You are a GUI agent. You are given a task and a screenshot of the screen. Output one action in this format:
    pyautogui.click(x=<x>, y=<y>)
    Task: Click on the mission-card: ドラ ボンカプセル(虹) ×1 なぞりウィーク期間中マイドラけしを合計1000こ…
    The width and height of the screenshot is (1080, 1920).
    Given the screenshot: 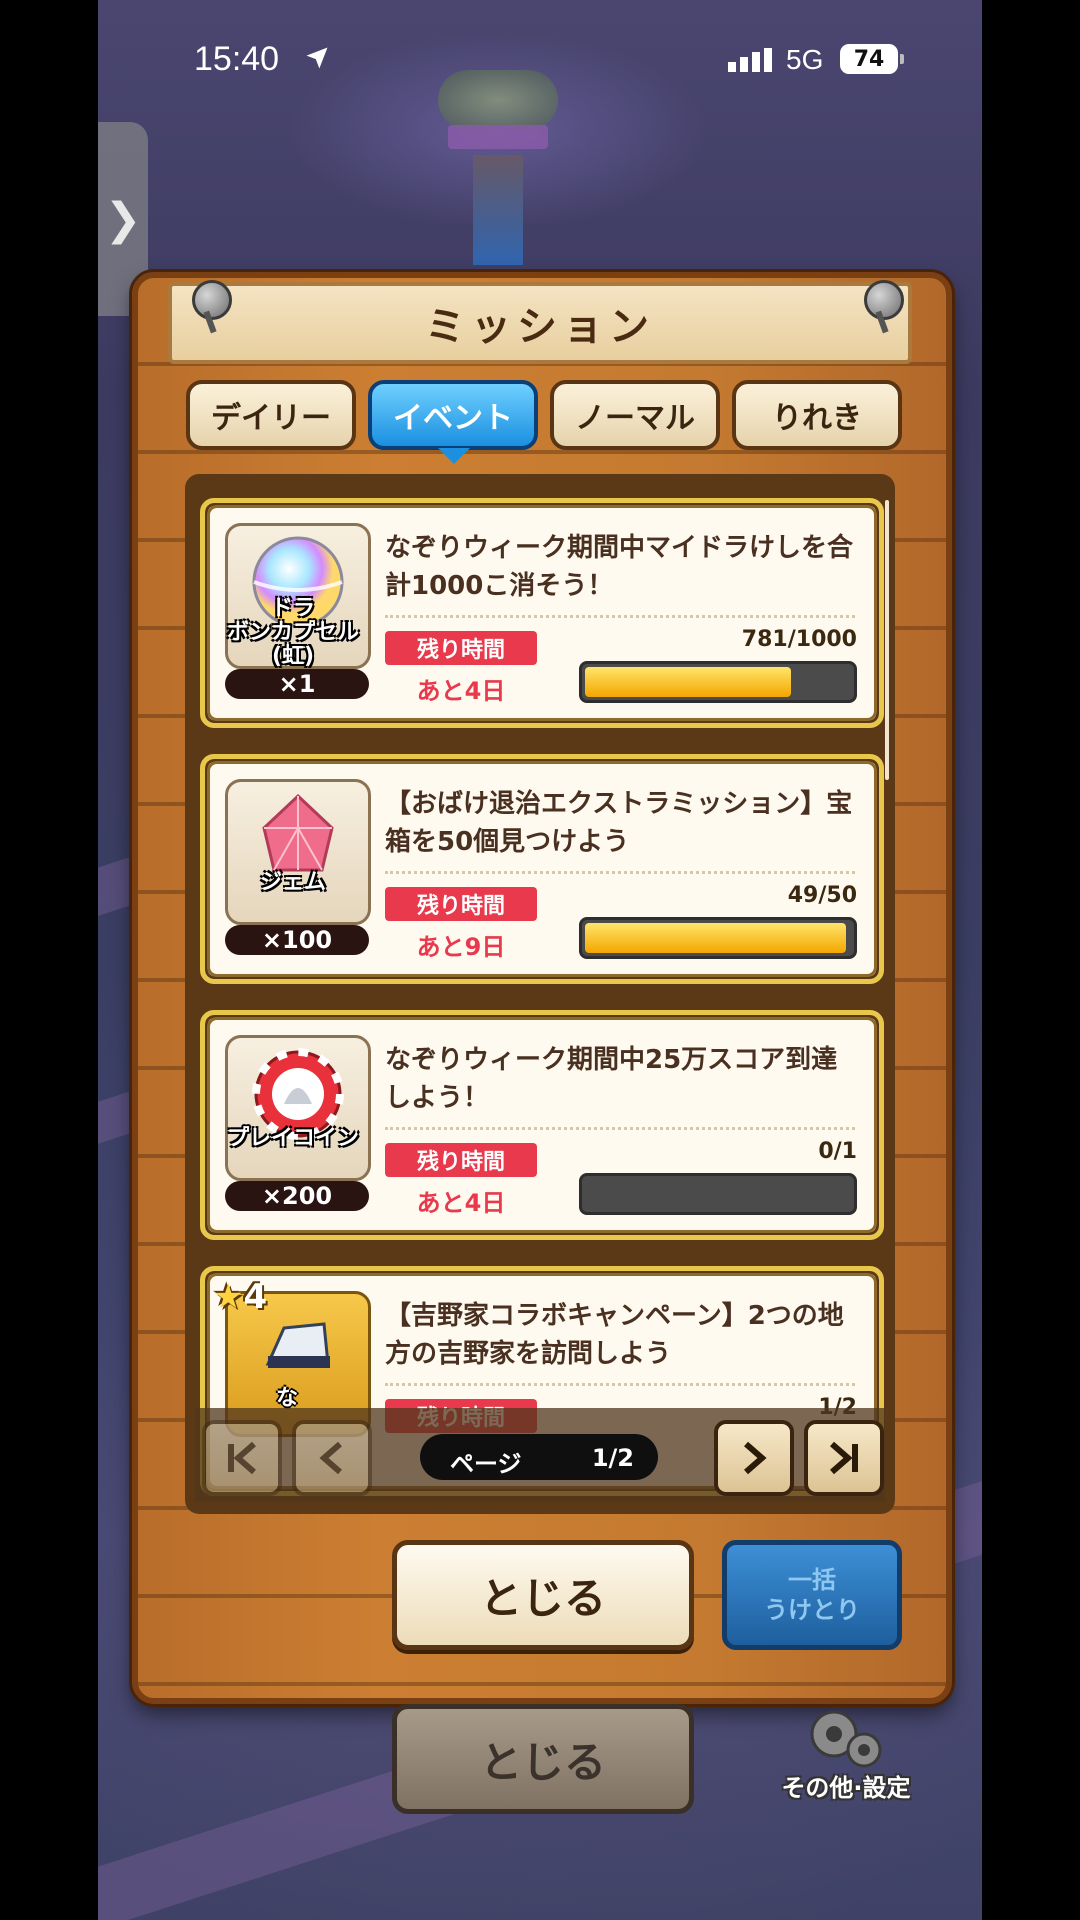 What is the action you would take?
    pyautogui.click(x=542, y=613)
    